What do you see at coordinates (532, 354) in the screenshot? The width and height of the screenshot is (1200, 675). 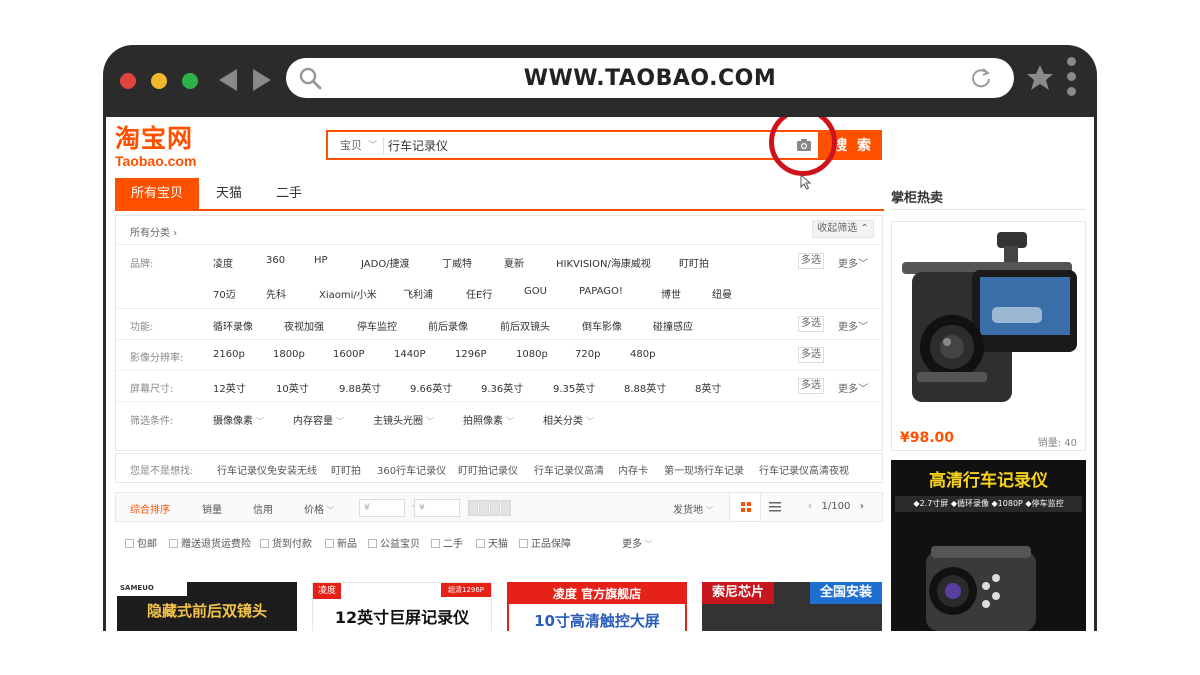 I see `filter-option: 1080p` at bounding box center [532, 354].